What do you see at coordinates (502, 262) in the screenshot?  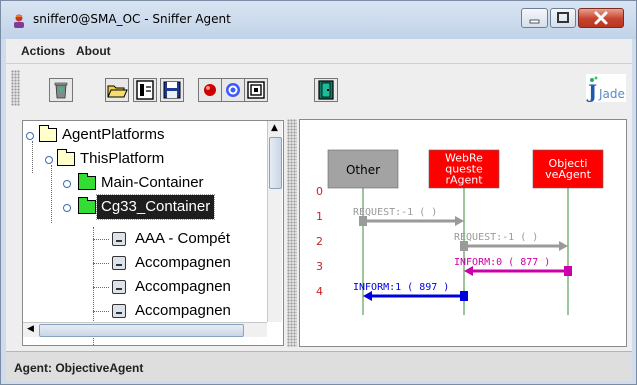 I see `message-label: INFORM:0 ( 877 )` at bounding box center [502, 262].